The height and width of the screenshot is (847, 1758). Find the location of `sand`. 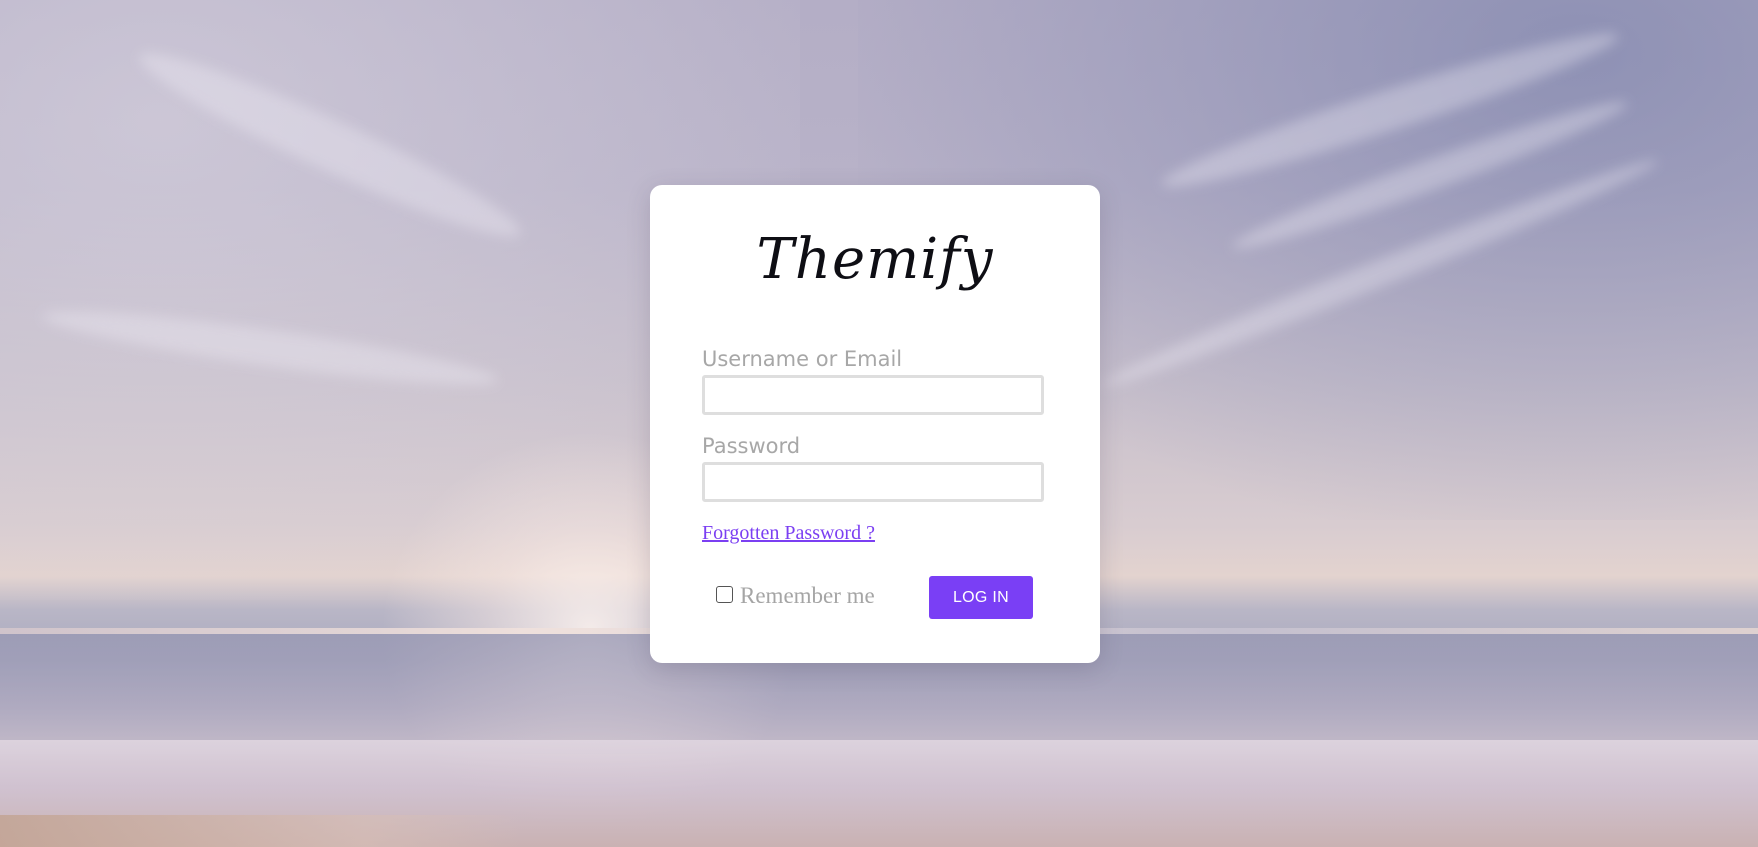

sand is located at coordinates (260, 831).